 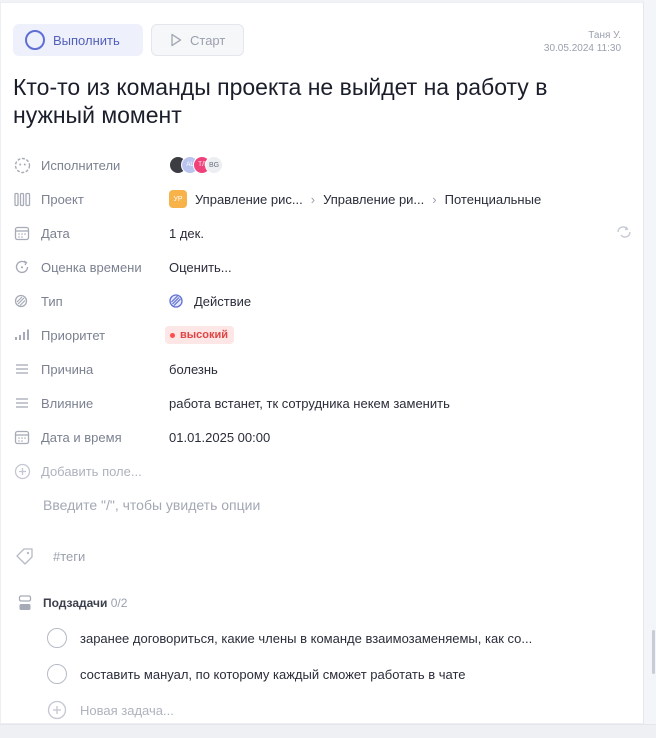 I want to click on tags-row: #теги, so click(x=50, y=556).